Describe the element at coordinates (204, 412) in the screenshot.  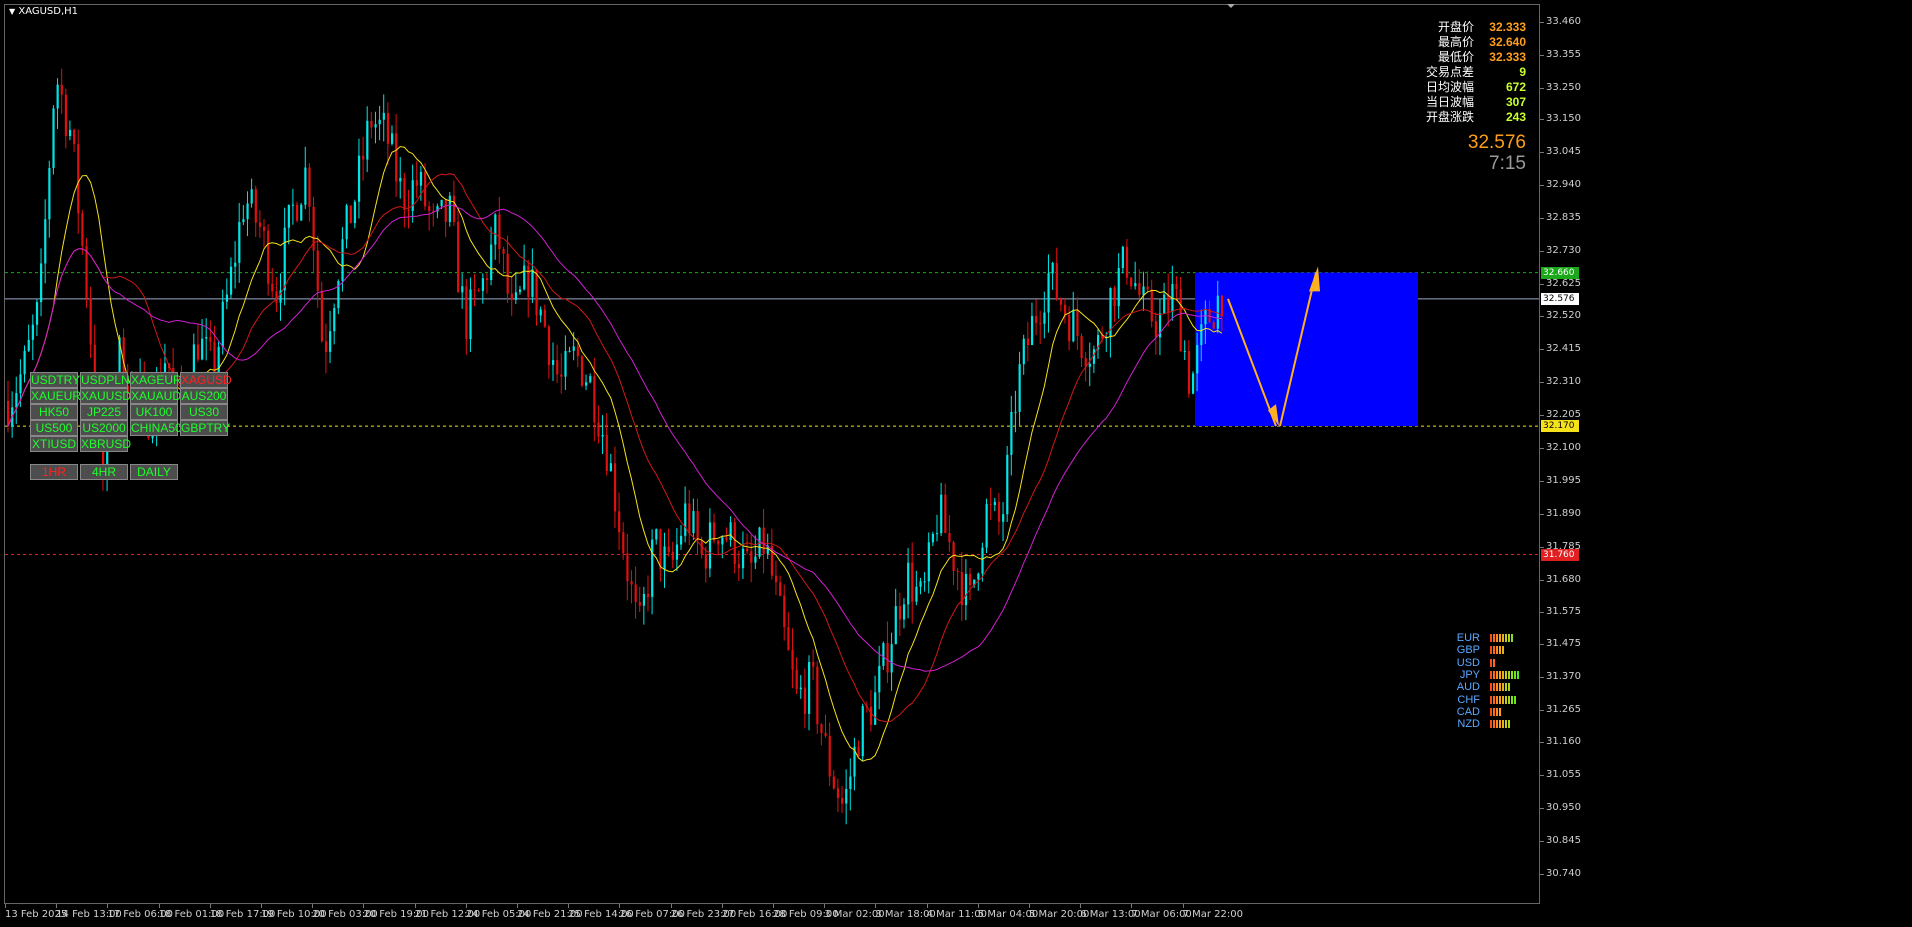
I see `symbol-button-us30: US30` at that location.